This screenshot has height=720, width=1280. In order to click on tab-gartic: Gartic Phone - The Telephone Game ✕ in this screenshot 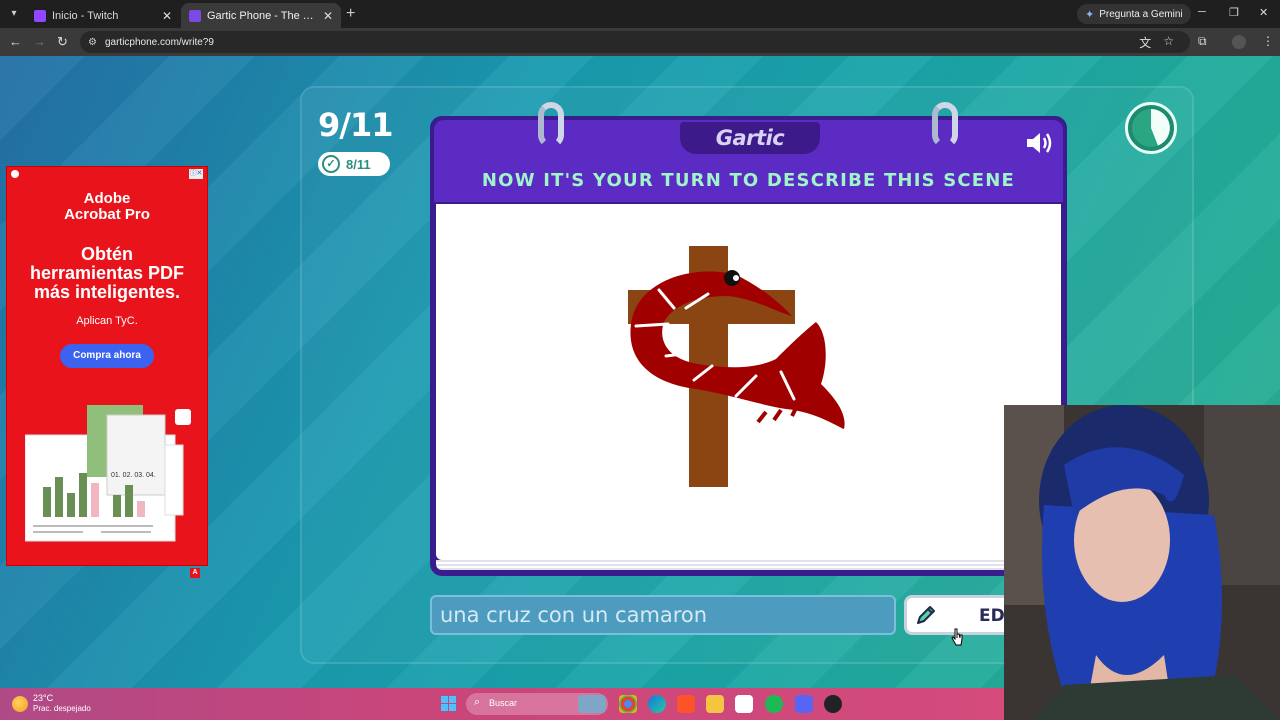, I will do `click(261, 15)`.